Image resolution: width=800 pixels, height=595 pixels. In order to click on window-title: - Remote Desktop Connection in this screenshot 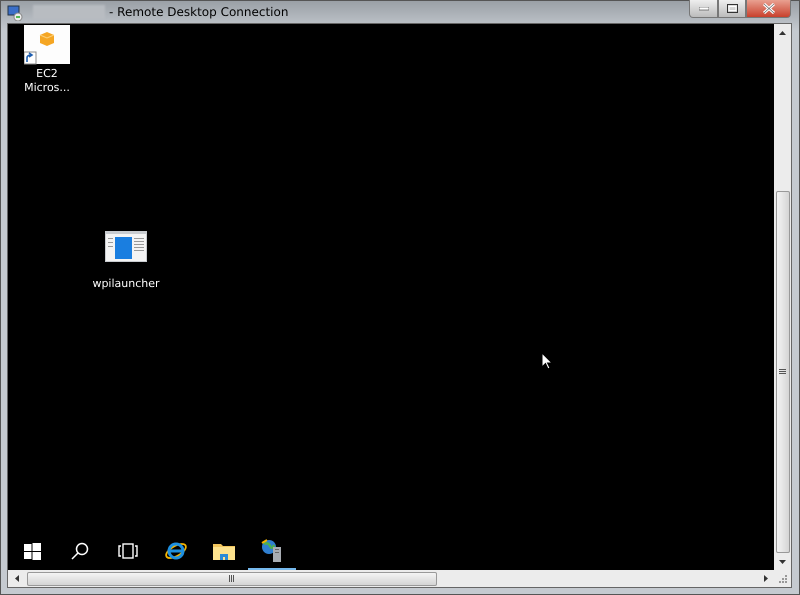, I will do `click(198, 12)`.